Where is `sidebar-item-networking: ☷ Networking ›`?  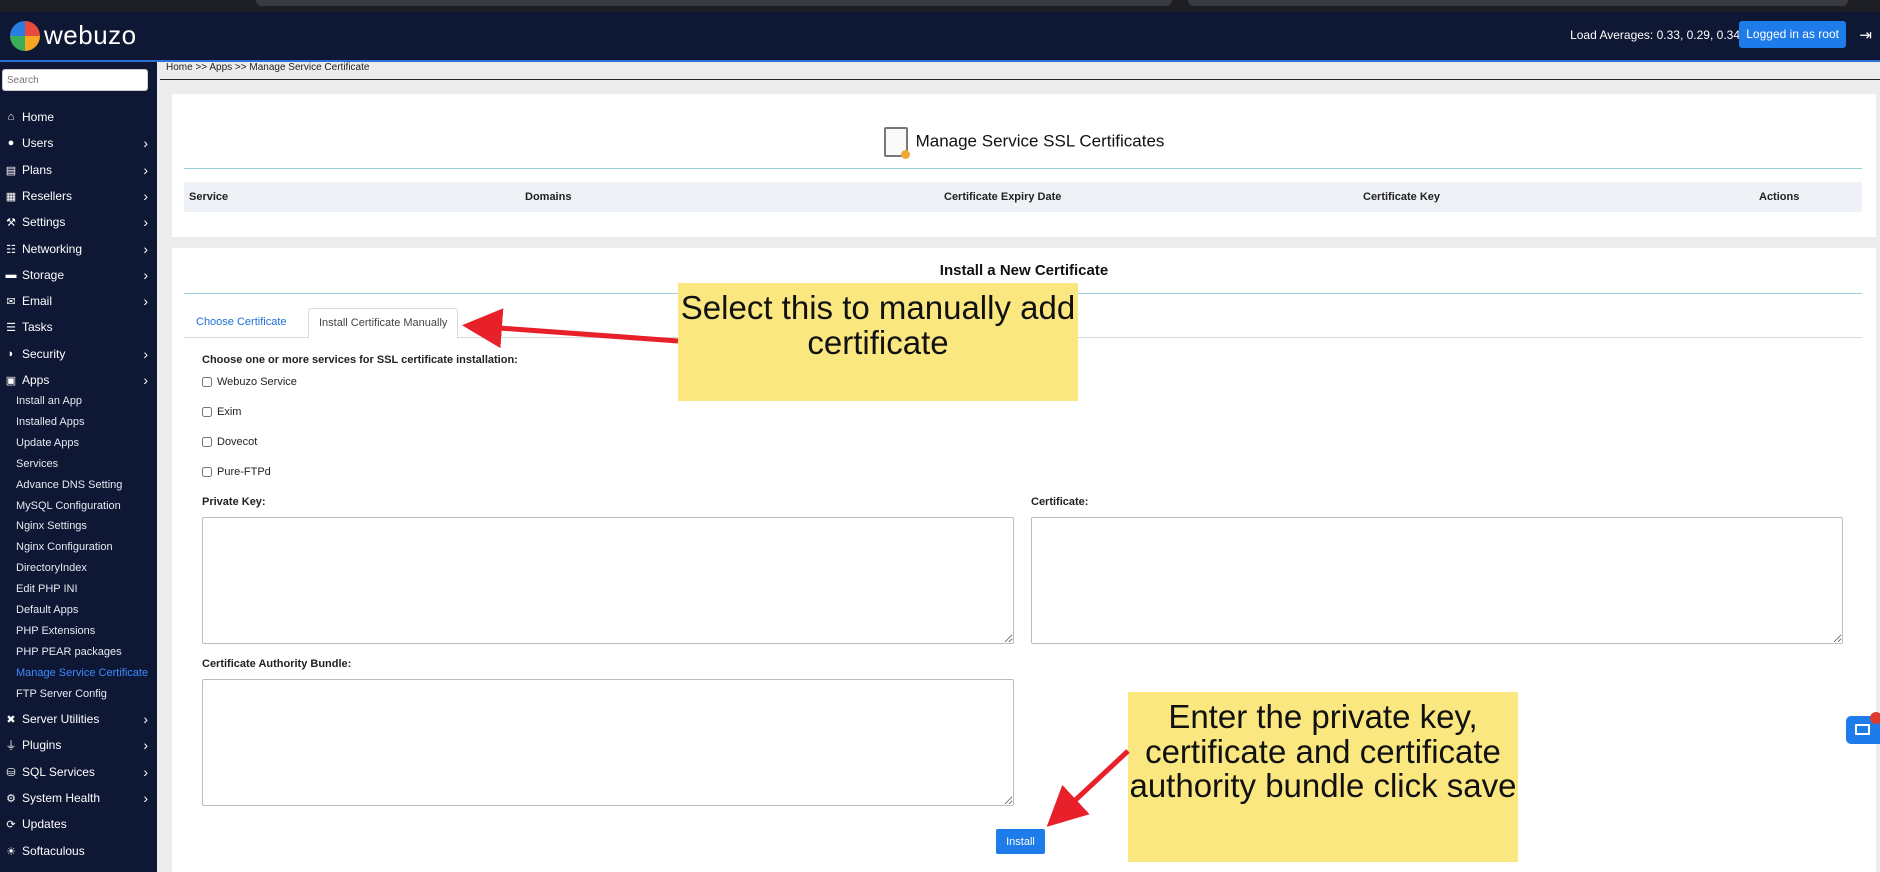
sidebar-item-networking: ☷ Networking › is located at coordinates (78, 249).